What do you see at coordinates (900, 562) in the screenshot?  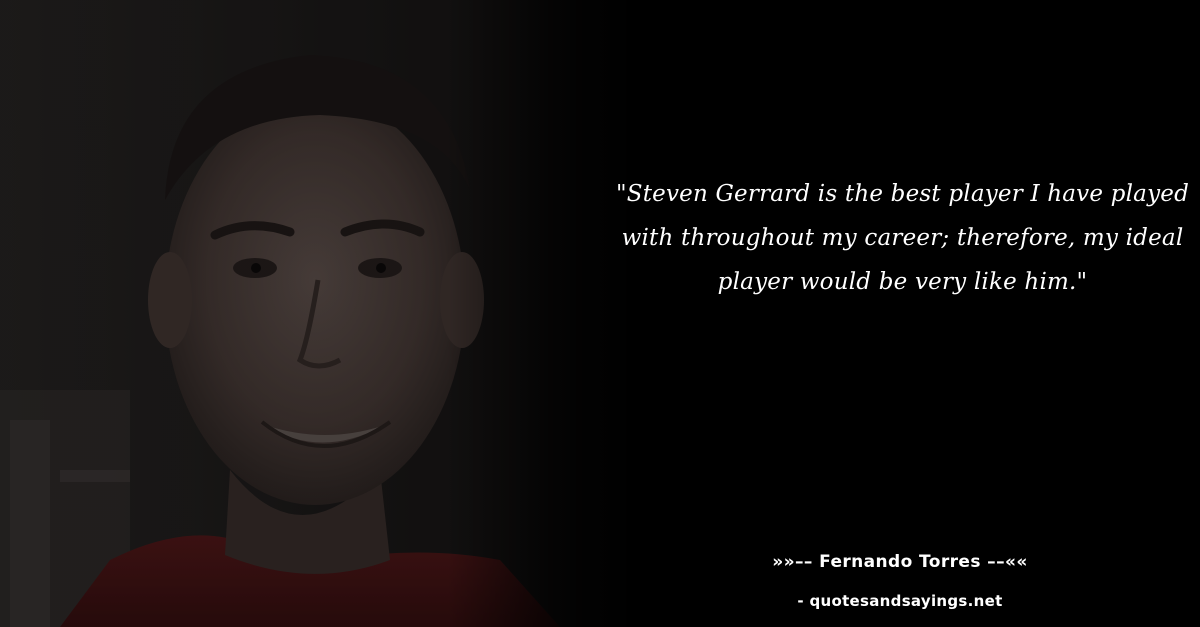 I see `author-line: »»–– Fernando Torres ––««` at bounding box center [900, 562].